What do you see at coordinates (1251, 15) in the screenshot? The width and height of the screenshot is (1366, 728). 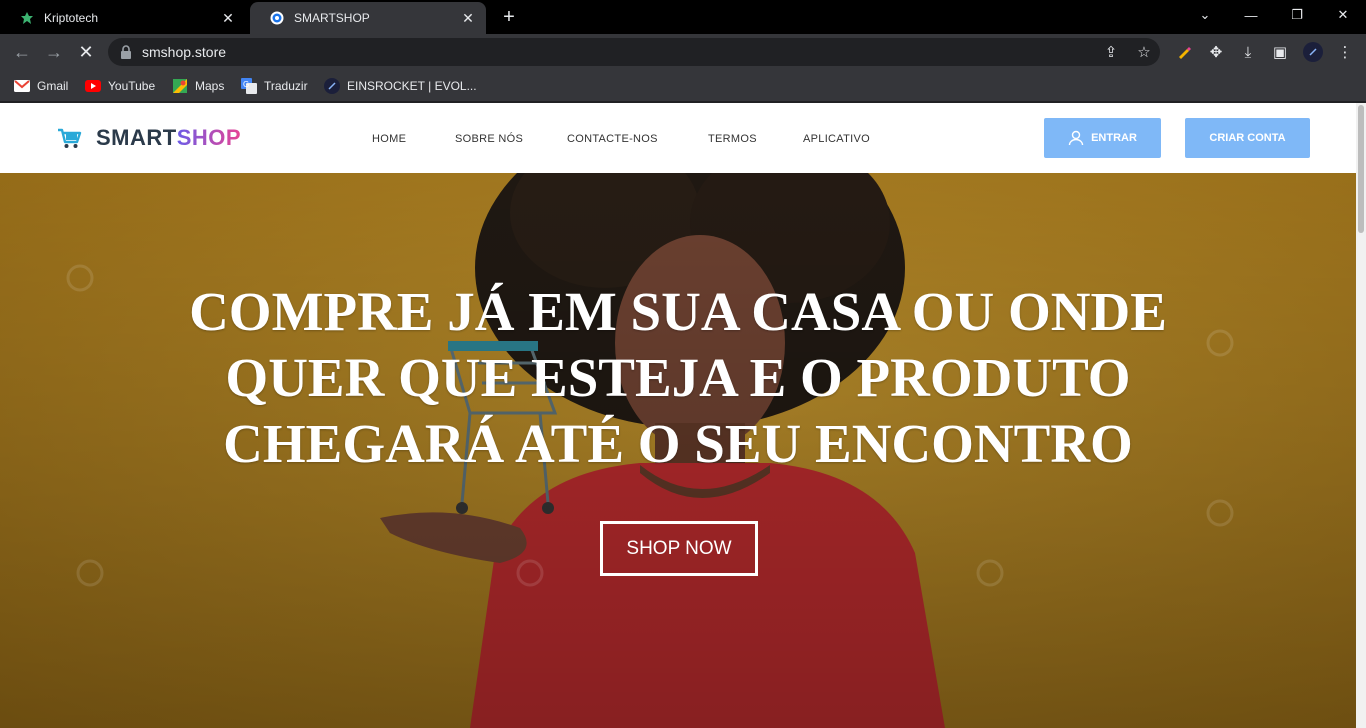 I see `minimize-icon: —` at bounding box center [1251, 15].